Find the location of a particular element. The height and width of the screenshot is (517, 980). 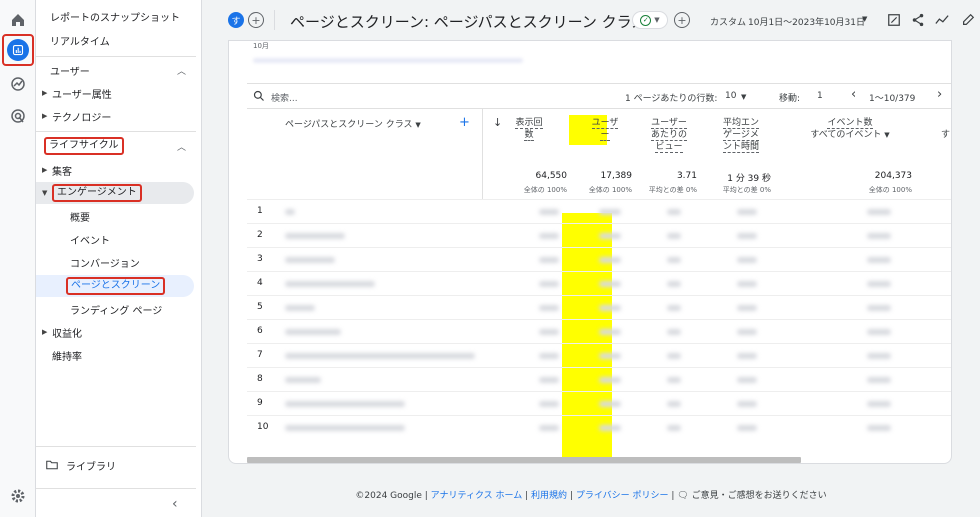

nav-section-lifecycle: ライフサイクル ︿ is located at coordinates (116, 146).